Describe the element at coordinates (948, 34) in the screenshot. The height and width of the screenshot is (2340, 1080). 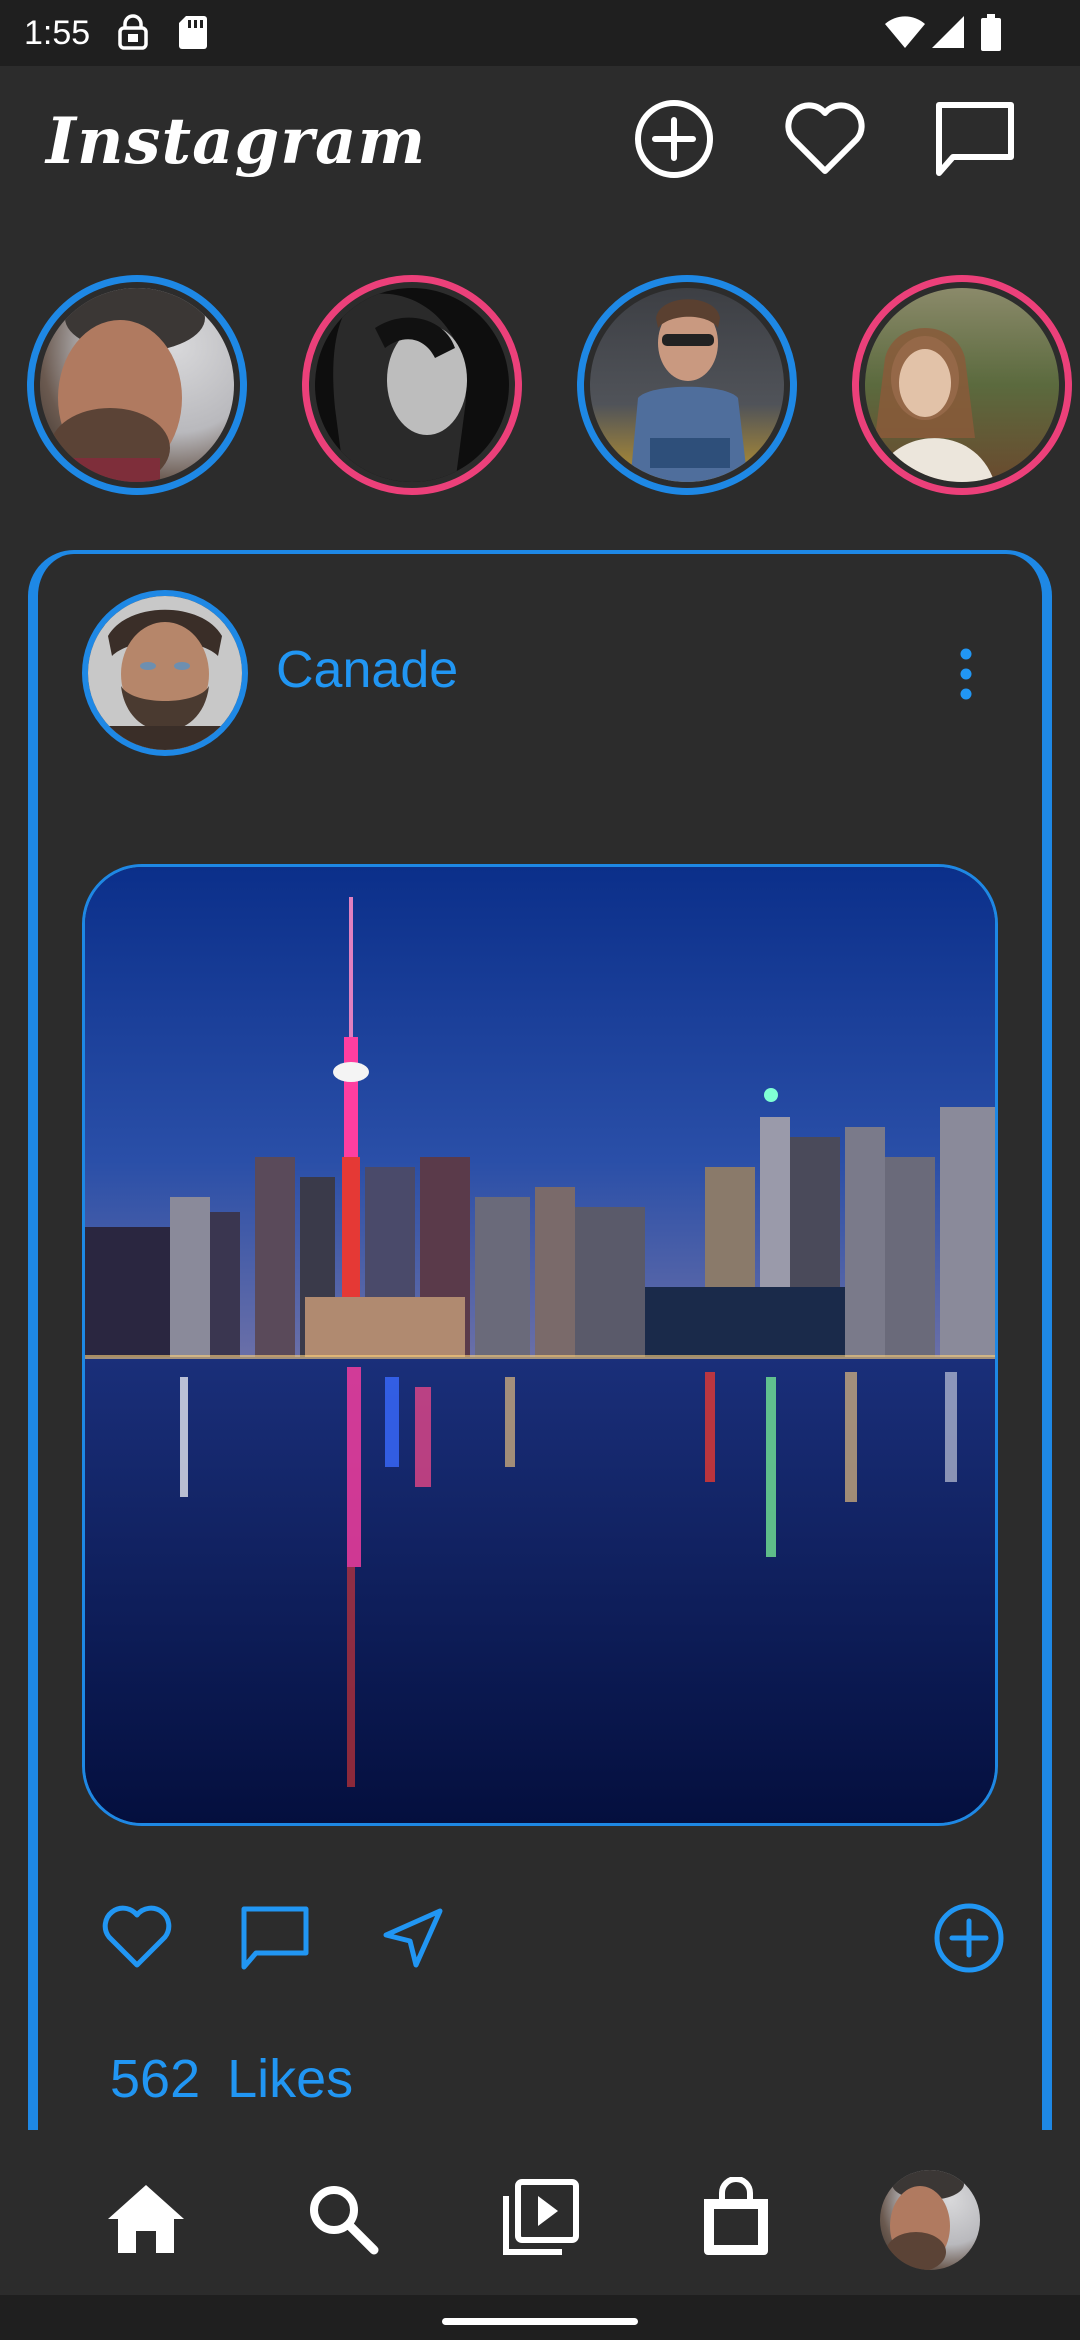
I see `signal-icon` at that location.